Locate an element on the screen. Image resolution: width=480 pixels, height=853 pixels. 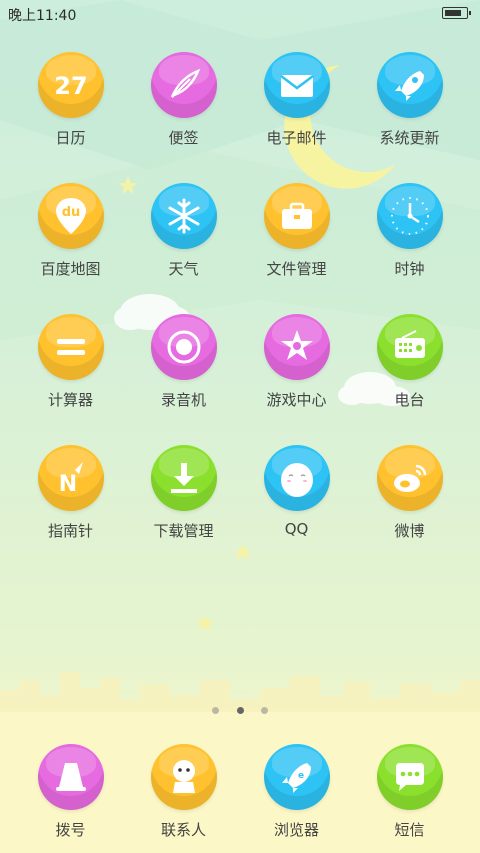
status-time: 晚上11:40 is located at coordinates (42, 16).